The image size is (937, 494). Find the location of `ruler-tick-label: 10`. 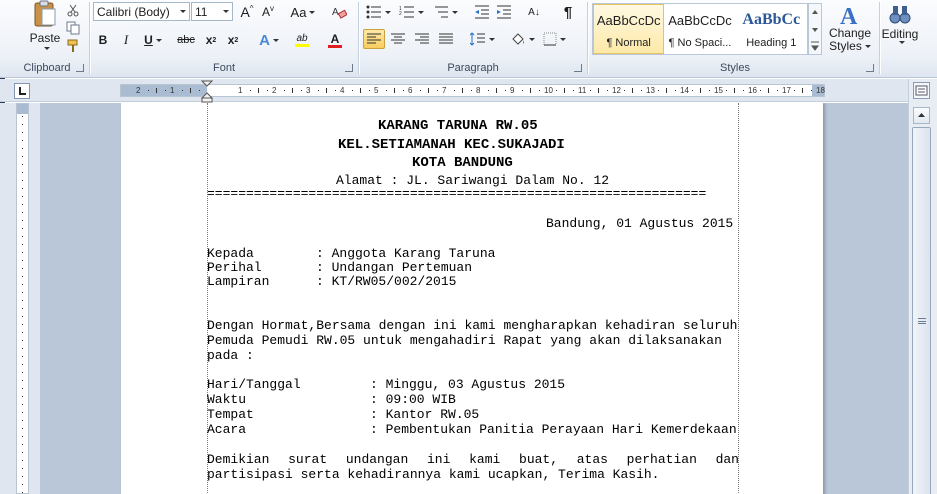

ruler-tick-label: 10 is located at coordinates (548, 90).